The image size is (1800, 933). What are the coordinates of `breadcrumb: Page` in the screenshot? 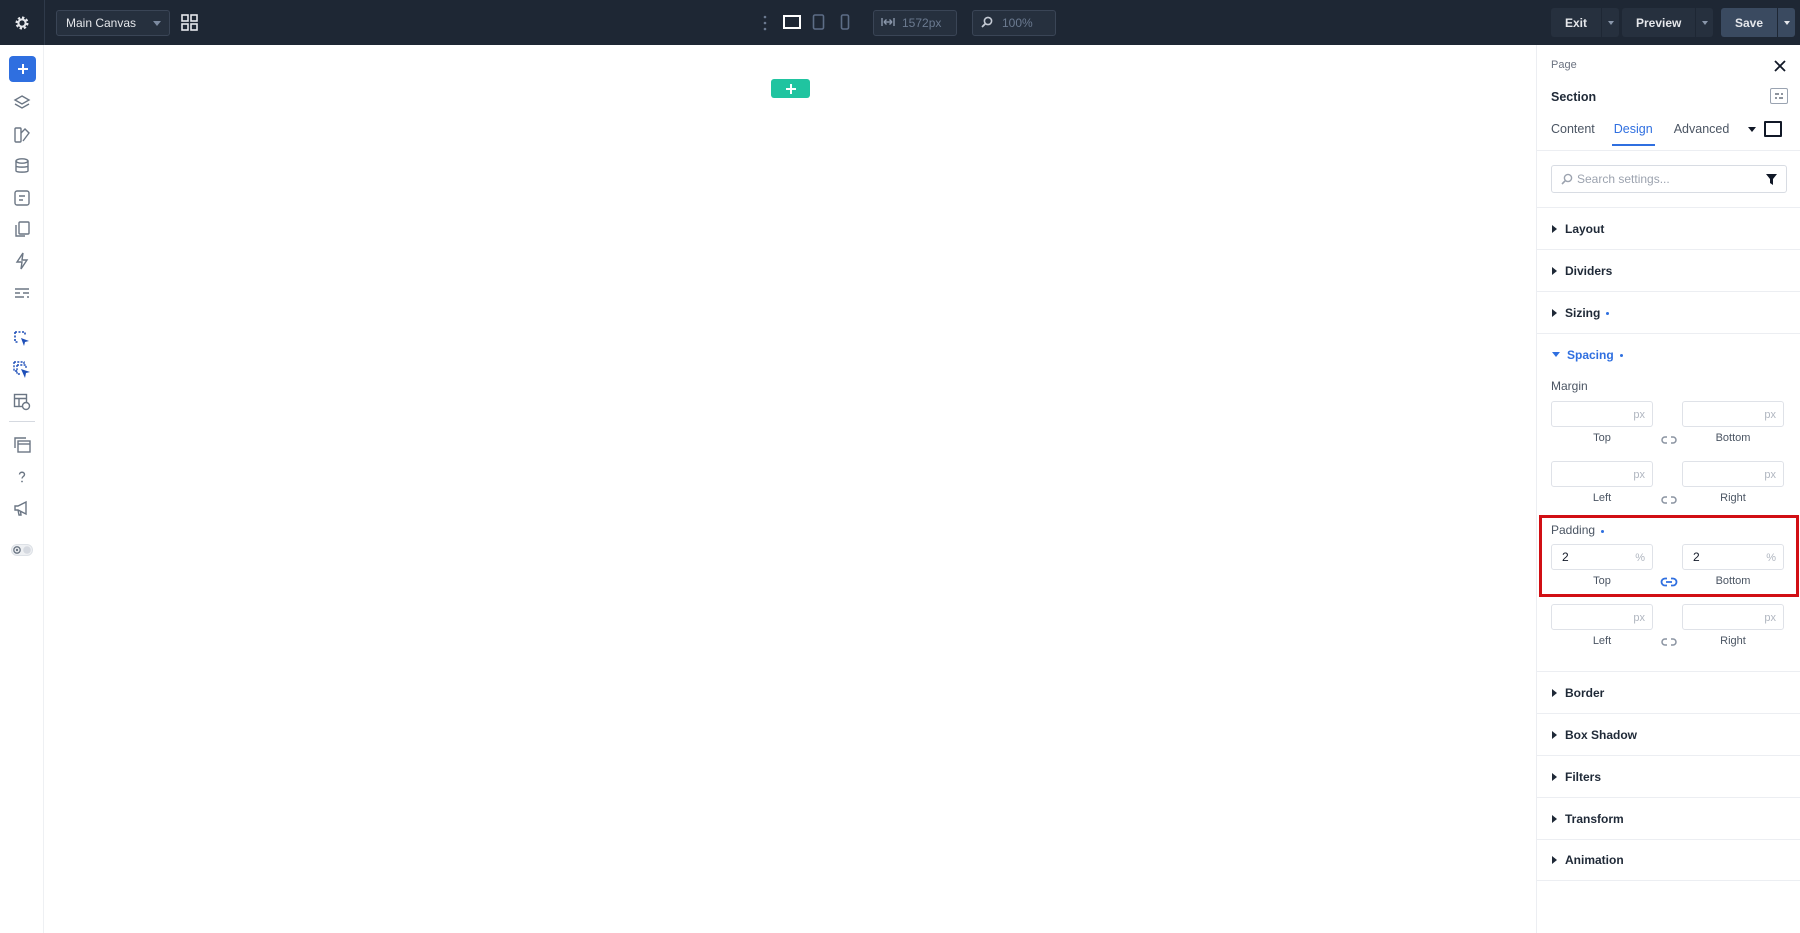 It's located at (1564, 65).